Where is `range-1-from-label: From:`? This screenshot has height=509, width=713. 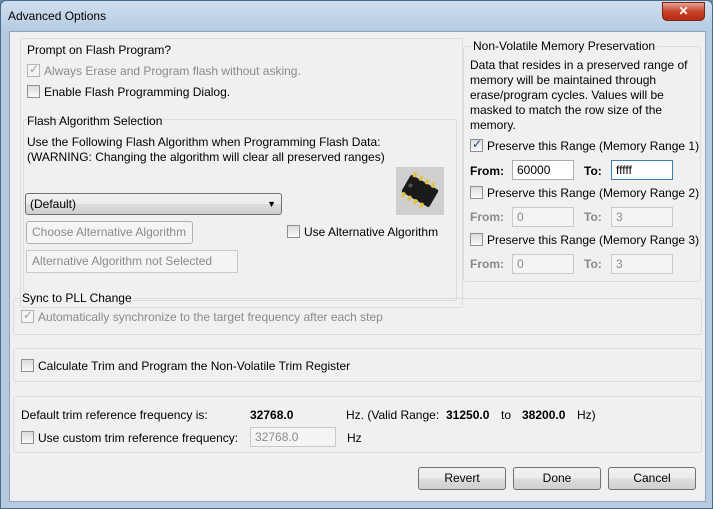 range-1-from-label: From: is located at coordinates (487, 171).